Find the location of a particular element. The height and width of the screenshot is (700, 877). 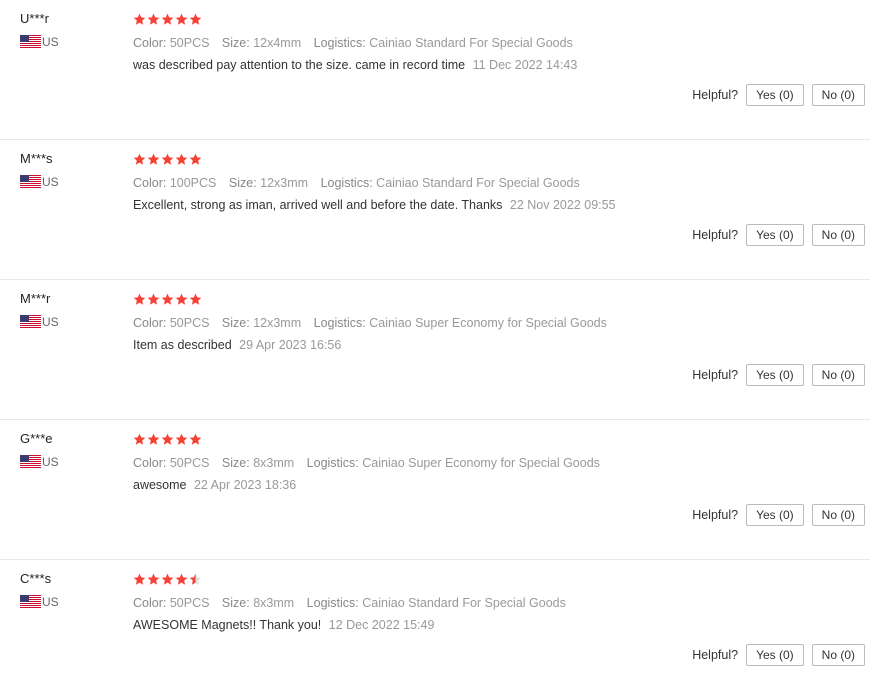

review-text: Item as described is located at coordinates (182, 345).